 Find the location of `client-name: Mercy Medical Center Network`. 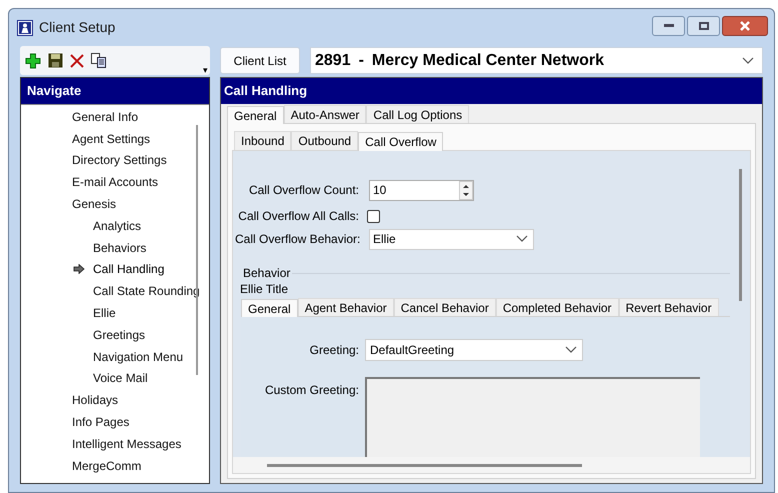

client-name: Mercy Medical Center Network is located at coordinates (488, 60).